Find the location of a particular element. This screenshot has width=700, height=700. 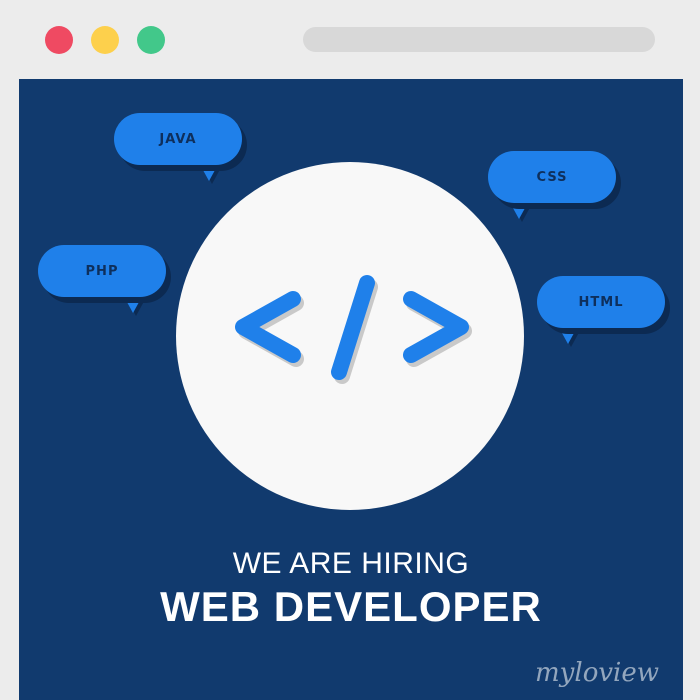

bubble-php: PHP is located at coordinates (102, 279).